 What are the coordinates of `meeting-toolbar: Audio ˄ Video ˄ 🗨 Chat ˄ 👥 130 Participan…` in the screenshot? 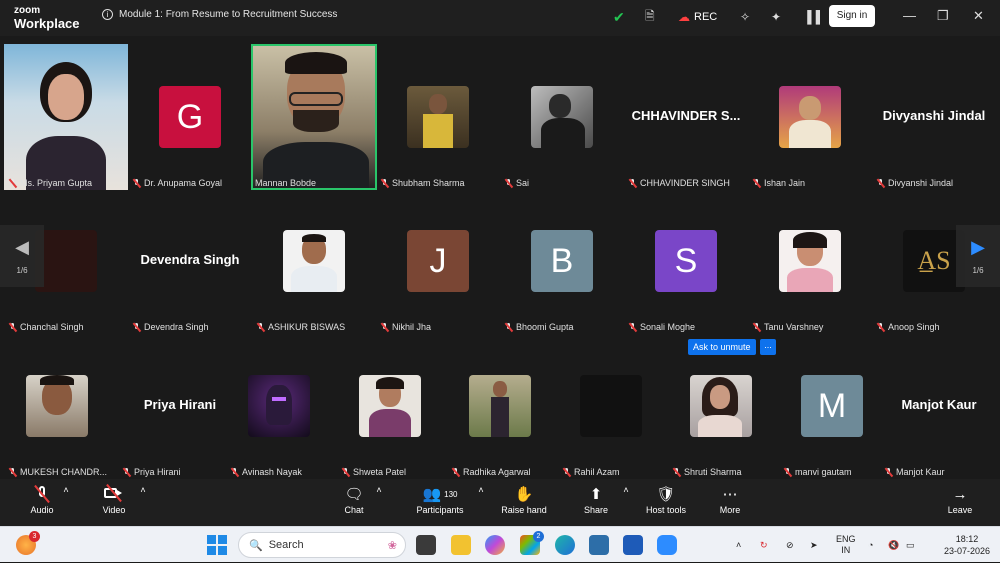 It's located at (500, 502).